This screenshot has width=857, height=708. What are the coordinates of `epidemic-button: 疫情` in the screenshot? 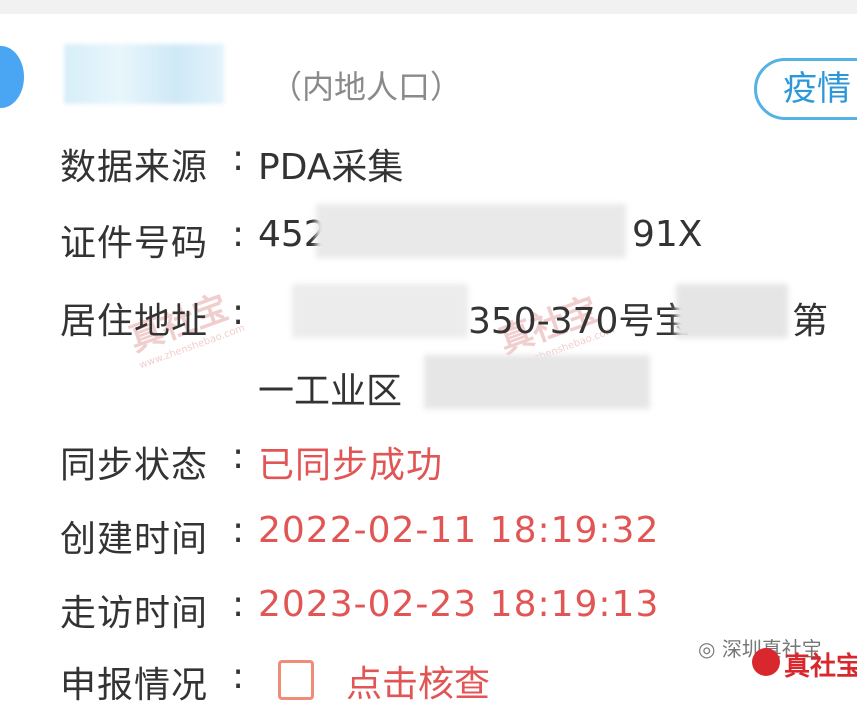 It's located at (805, 89).